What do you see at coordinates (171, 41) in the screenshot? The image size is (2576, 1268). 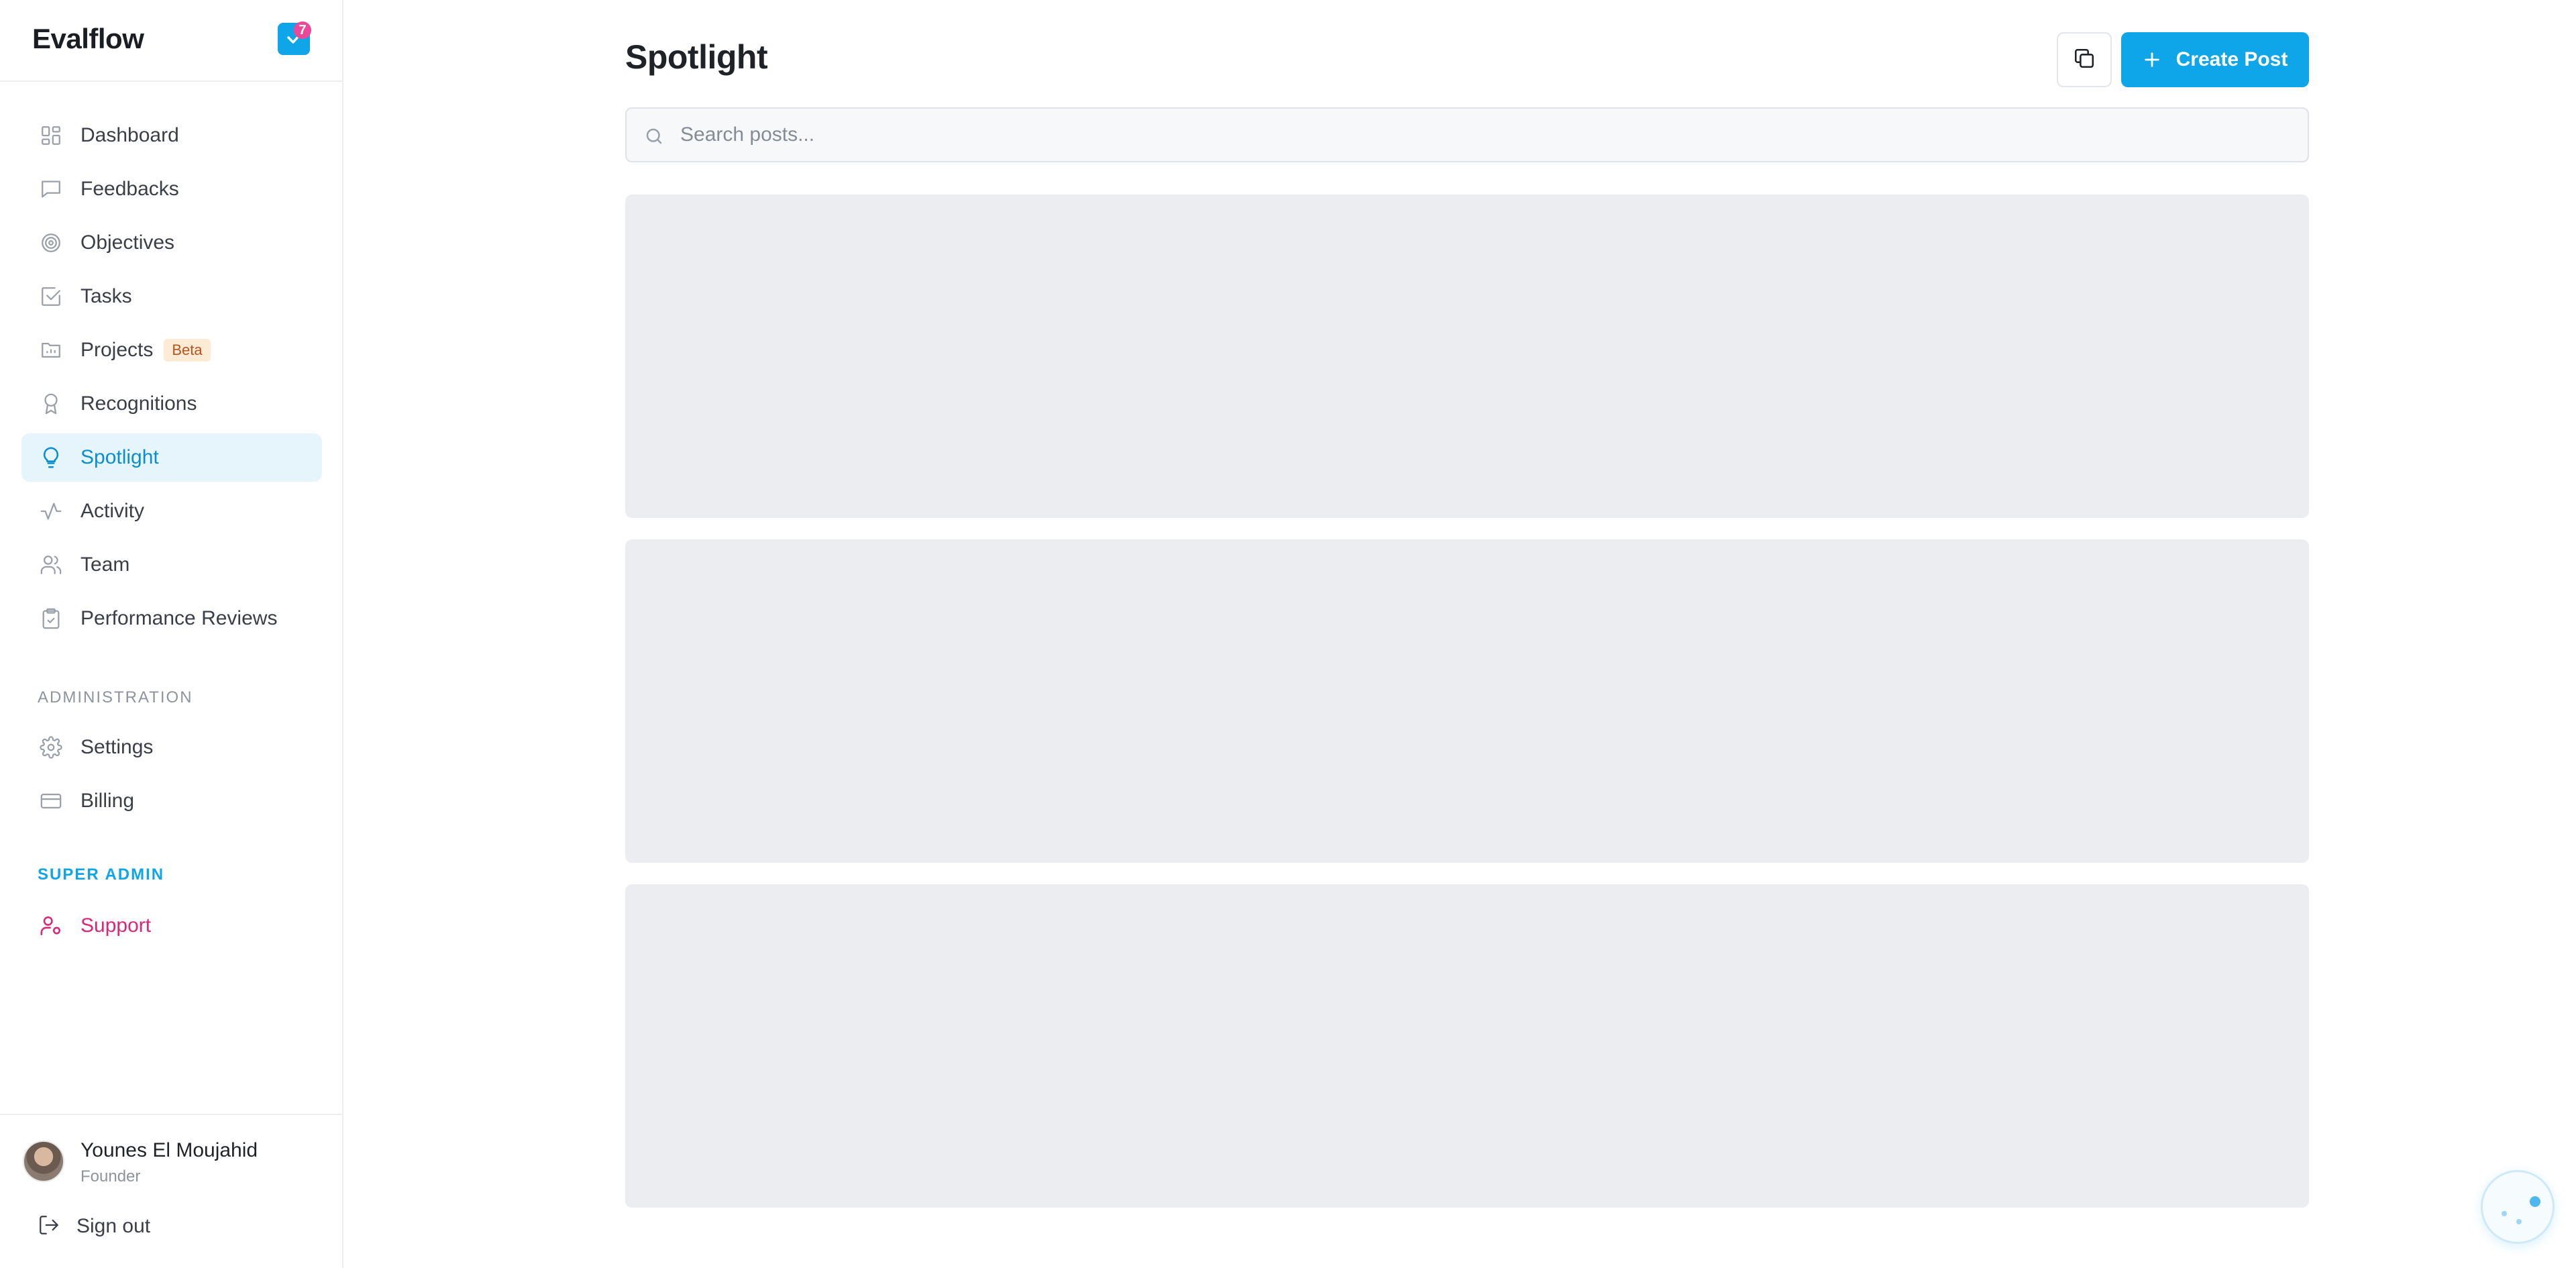 I see `brand-row: Evalflow 7` at bounding box center [171, 41].